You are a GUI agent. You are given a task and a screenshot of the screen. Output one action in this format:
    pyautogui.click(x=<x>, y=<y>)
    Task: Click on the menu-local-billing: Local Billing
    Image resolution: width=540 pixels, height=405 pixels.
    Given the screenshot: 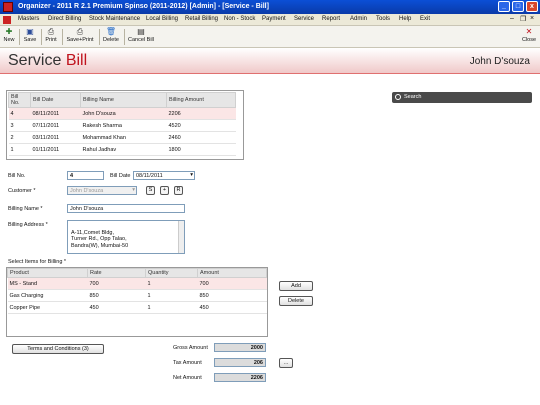 What is the action you would take?
    pyautogui.click(x=162, y=19)
    